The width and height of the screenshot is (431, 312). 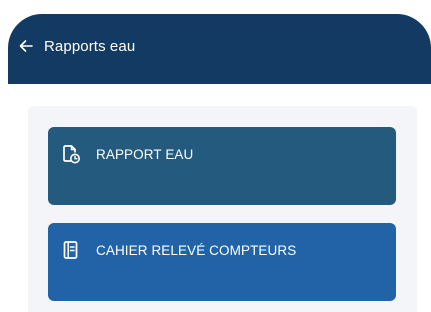 What do you see at coordinates (145, 154) in the screenshot?
I see `menu-item-label: RAPPORT EAU` at bounding box center [145, 154].